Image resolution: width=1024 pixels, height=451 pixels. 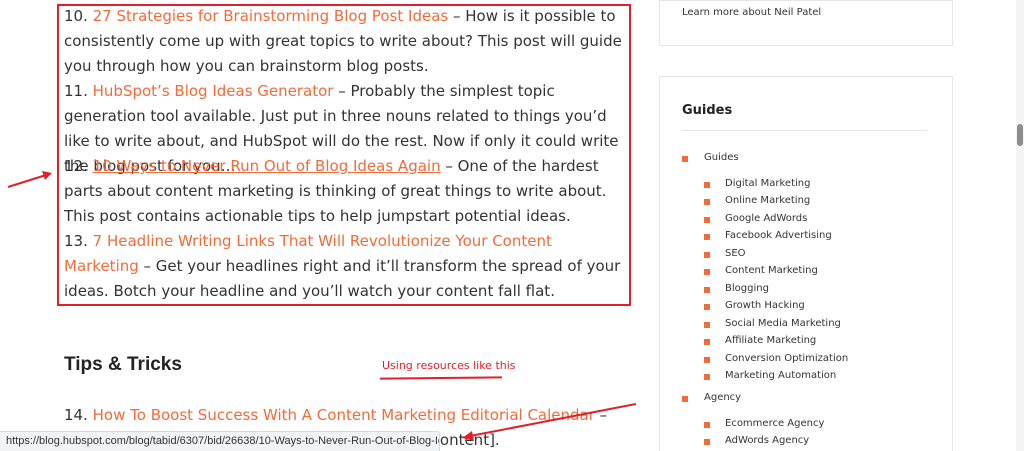 I want to click on guide-link-growth-hacking: Growth Hacking, so click(x=754, y=305).